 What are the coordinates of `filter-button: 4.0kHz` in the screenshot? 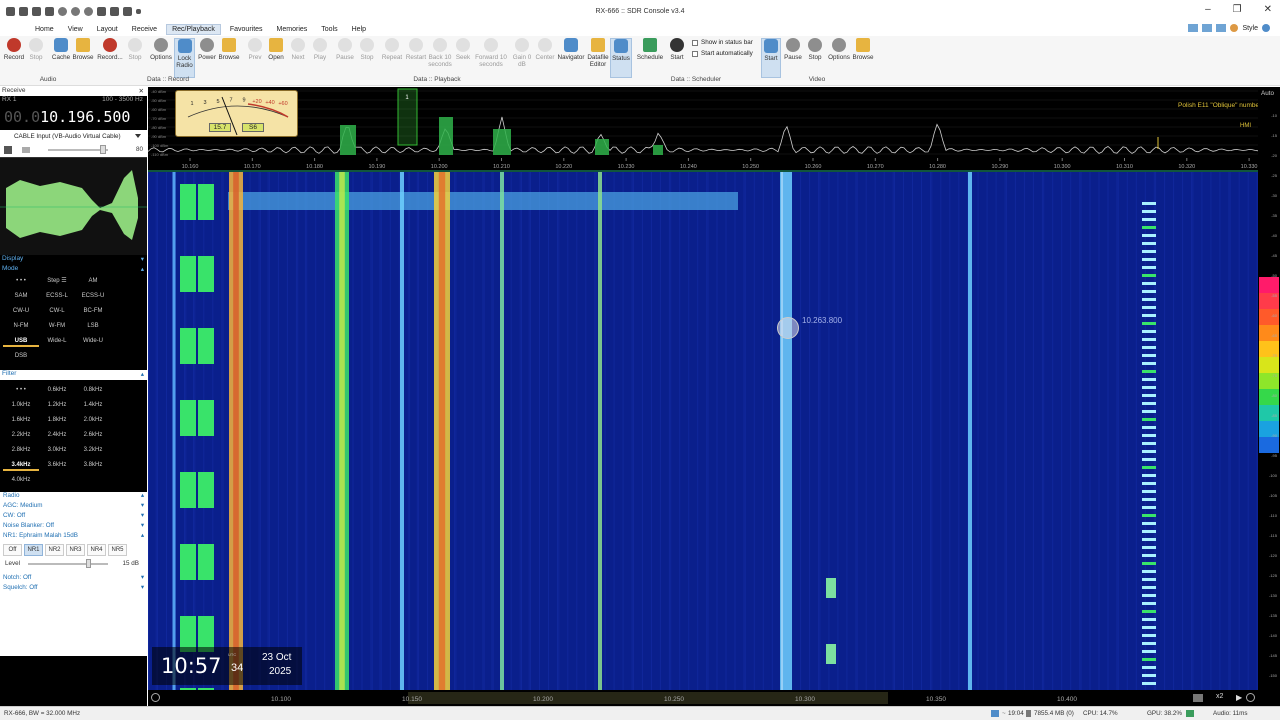 It's located at (21, 480).